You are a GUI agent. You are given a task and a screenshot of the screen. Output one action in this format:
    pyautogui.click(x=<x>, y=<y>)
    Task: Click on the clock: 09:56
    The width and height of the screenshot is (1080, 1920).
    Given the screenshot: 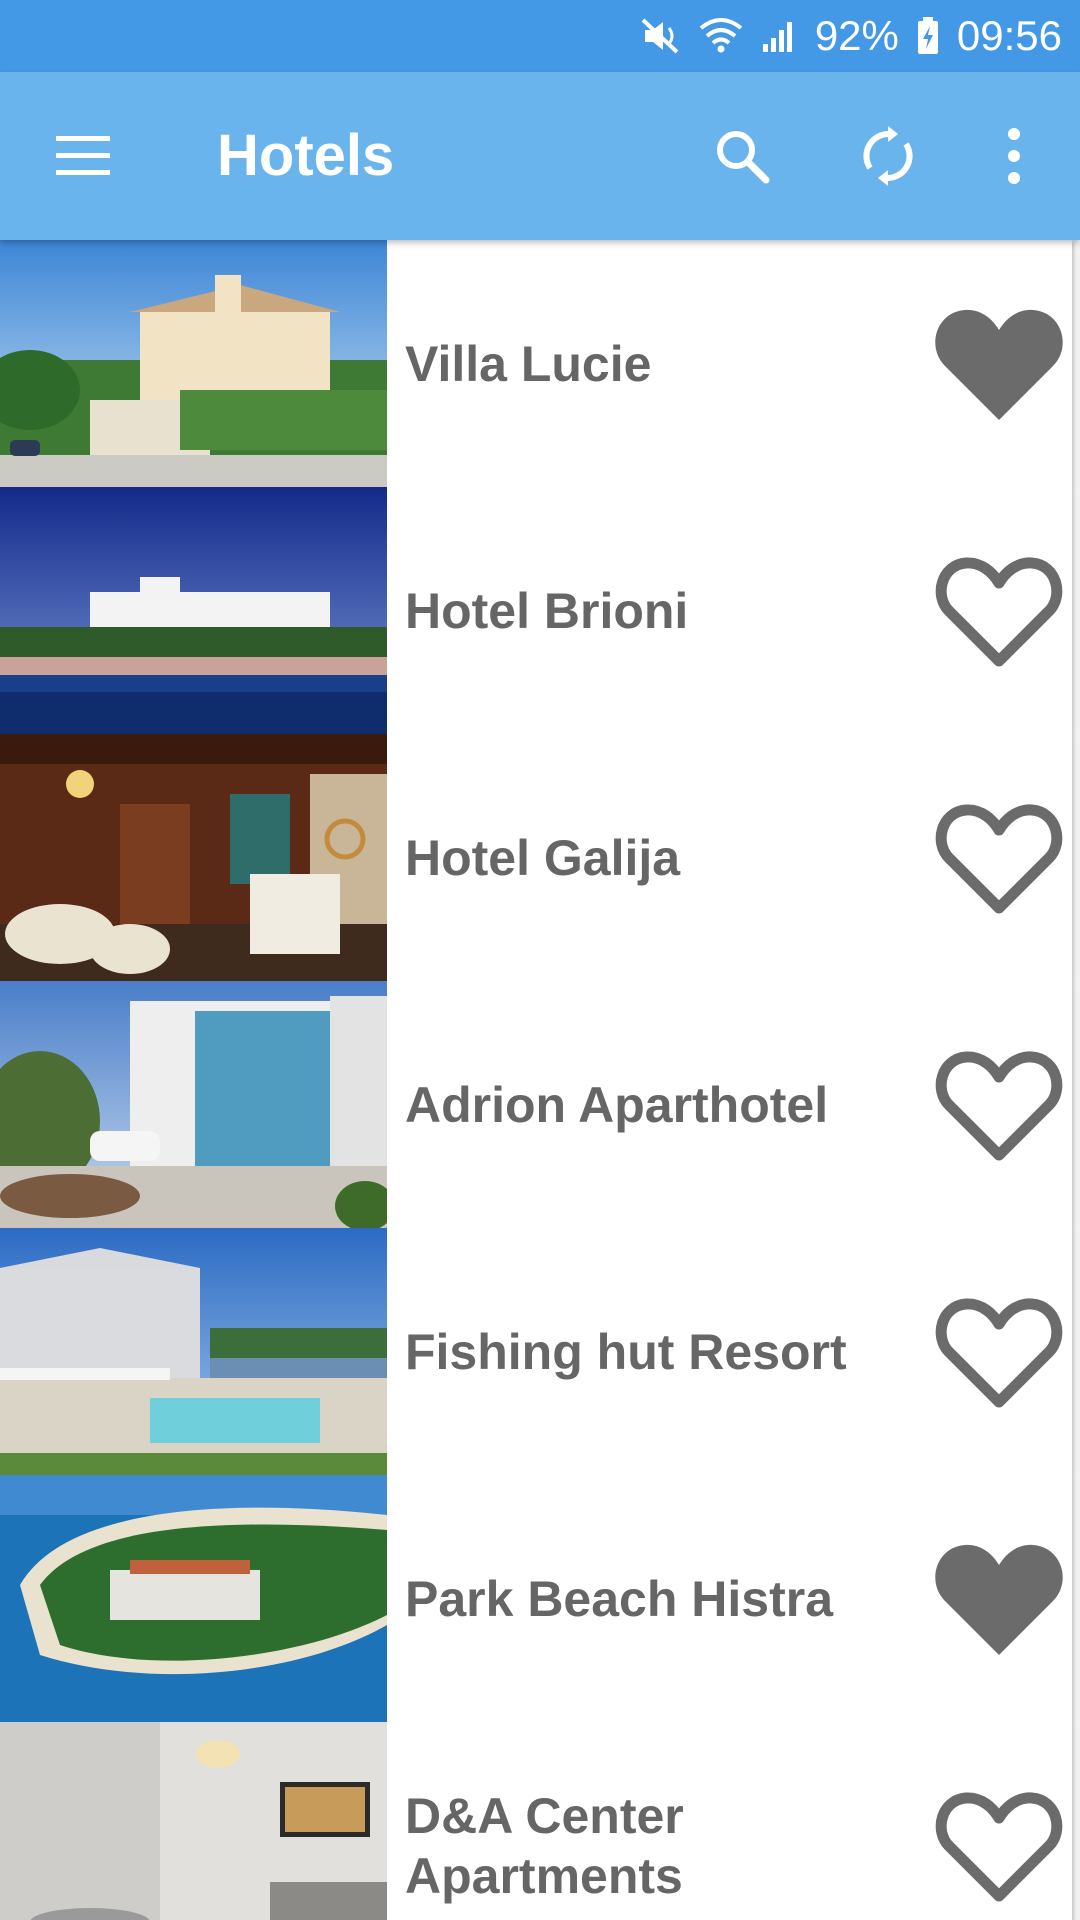 What is the action you would take?
    pyautogui.click(x=1009, y=35)
    